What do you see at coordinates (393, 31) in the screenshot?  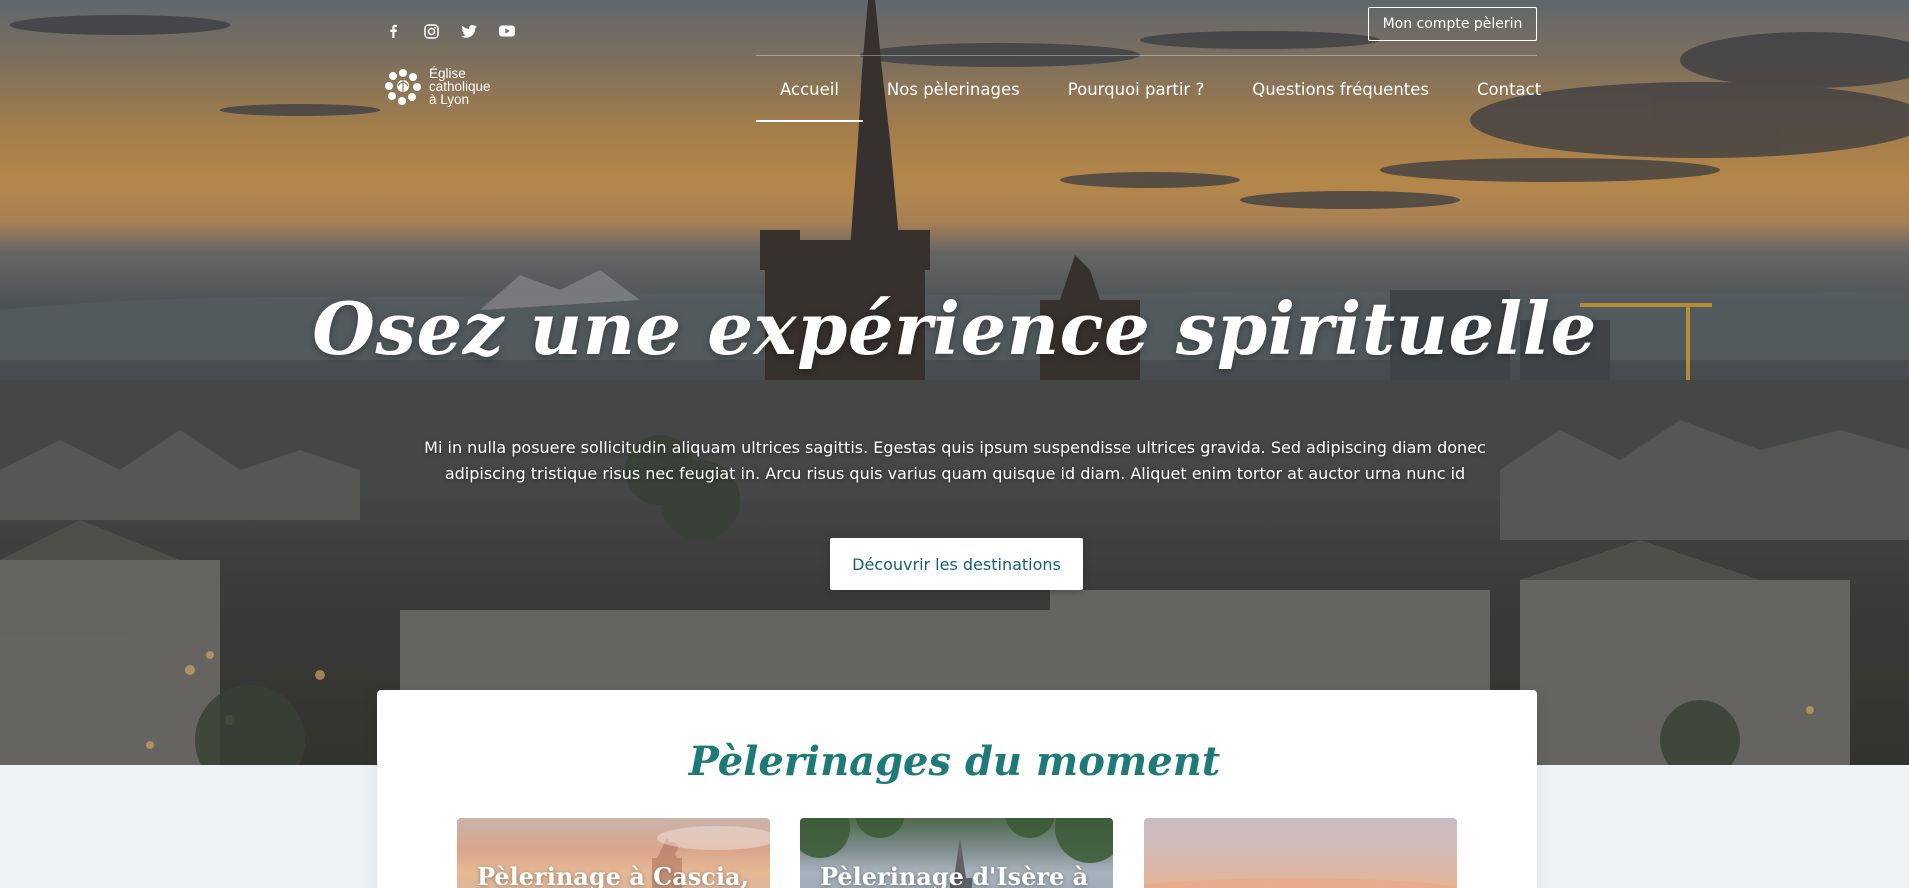 I see `facebook-icon` at bounding box center [393, 31].